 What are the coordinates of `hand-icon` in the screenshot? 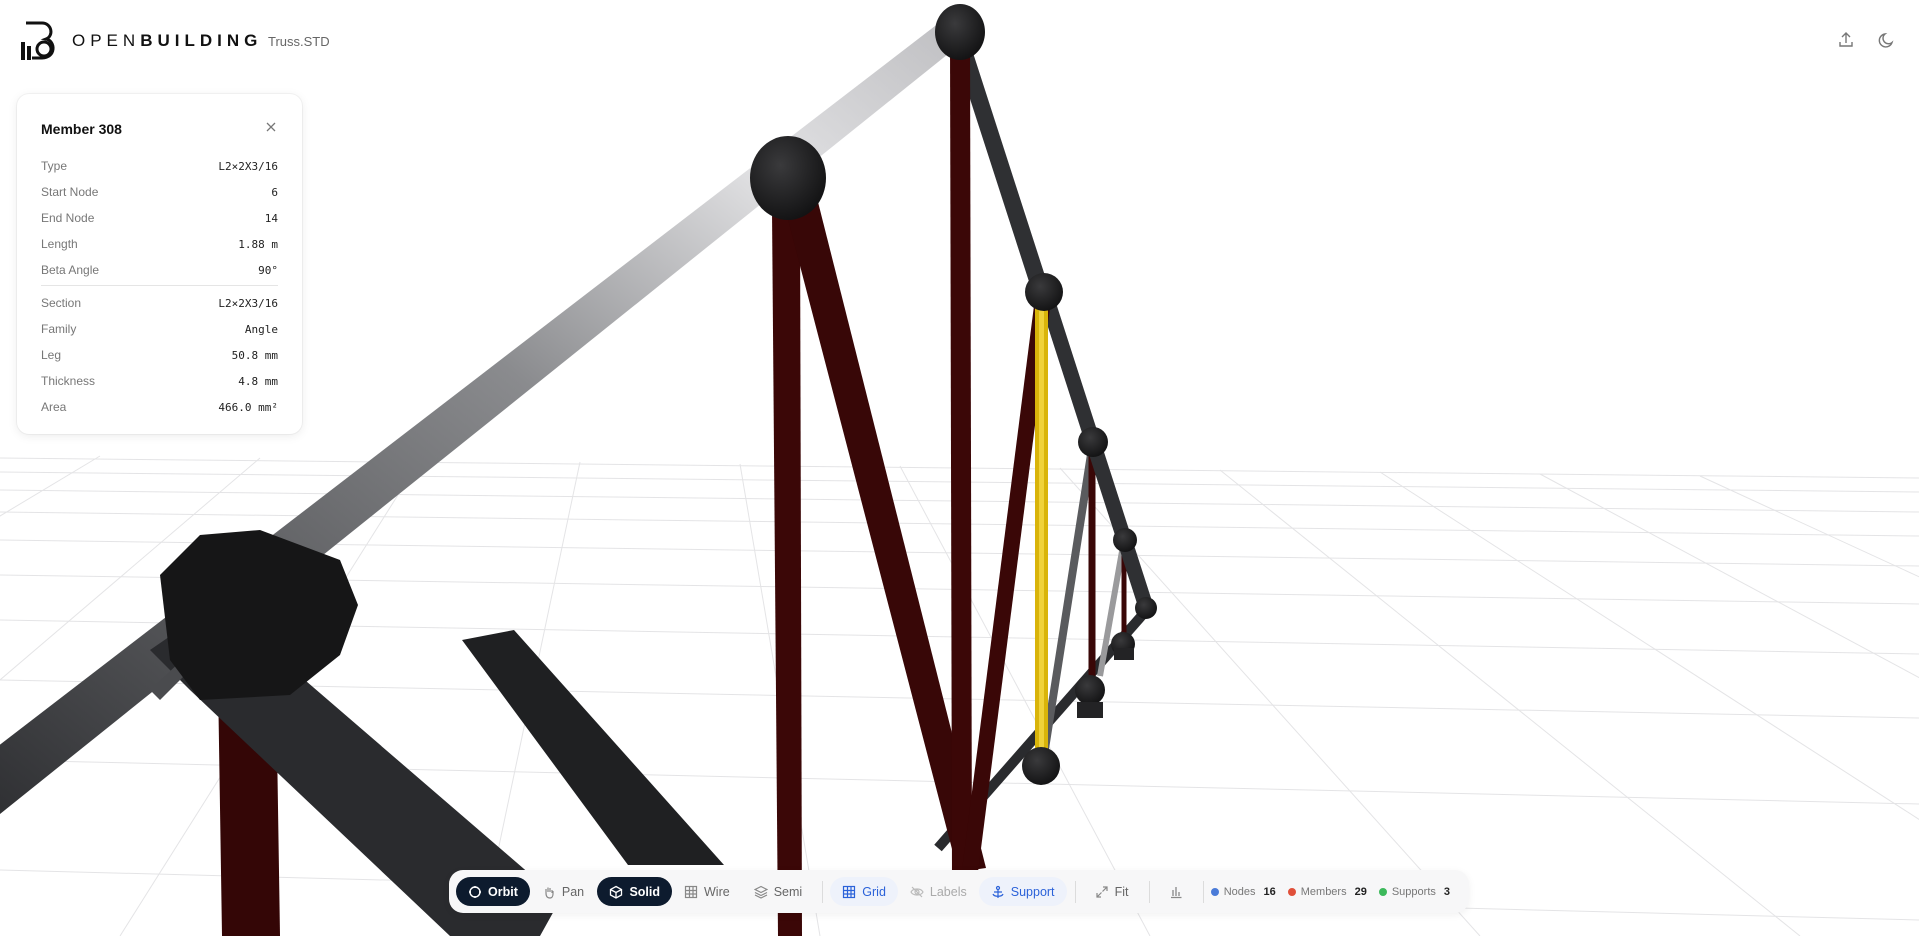 It's located at (549, 893).